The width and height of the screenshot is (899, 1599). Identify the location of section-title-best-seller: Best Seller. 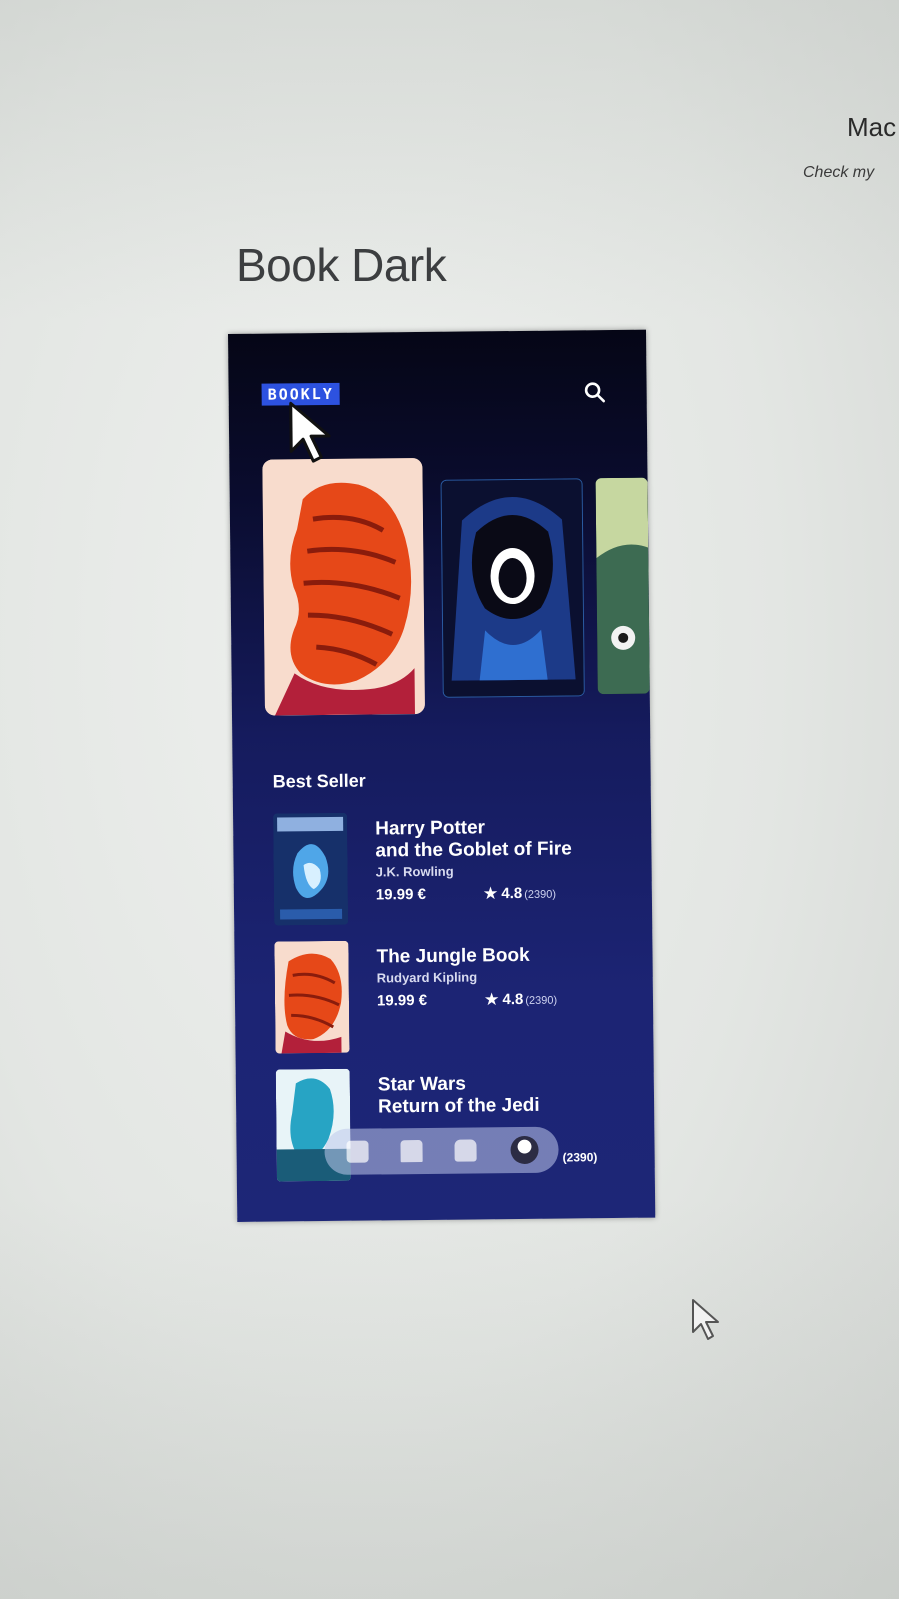
(319, 781).